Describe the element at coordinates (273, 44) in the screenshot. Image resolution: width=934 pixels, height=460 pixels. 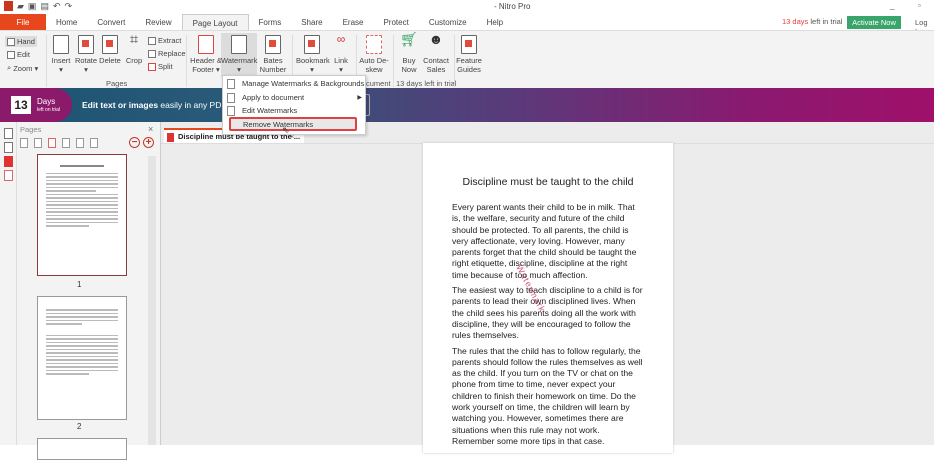
I see `bates-number-icon` at that location.